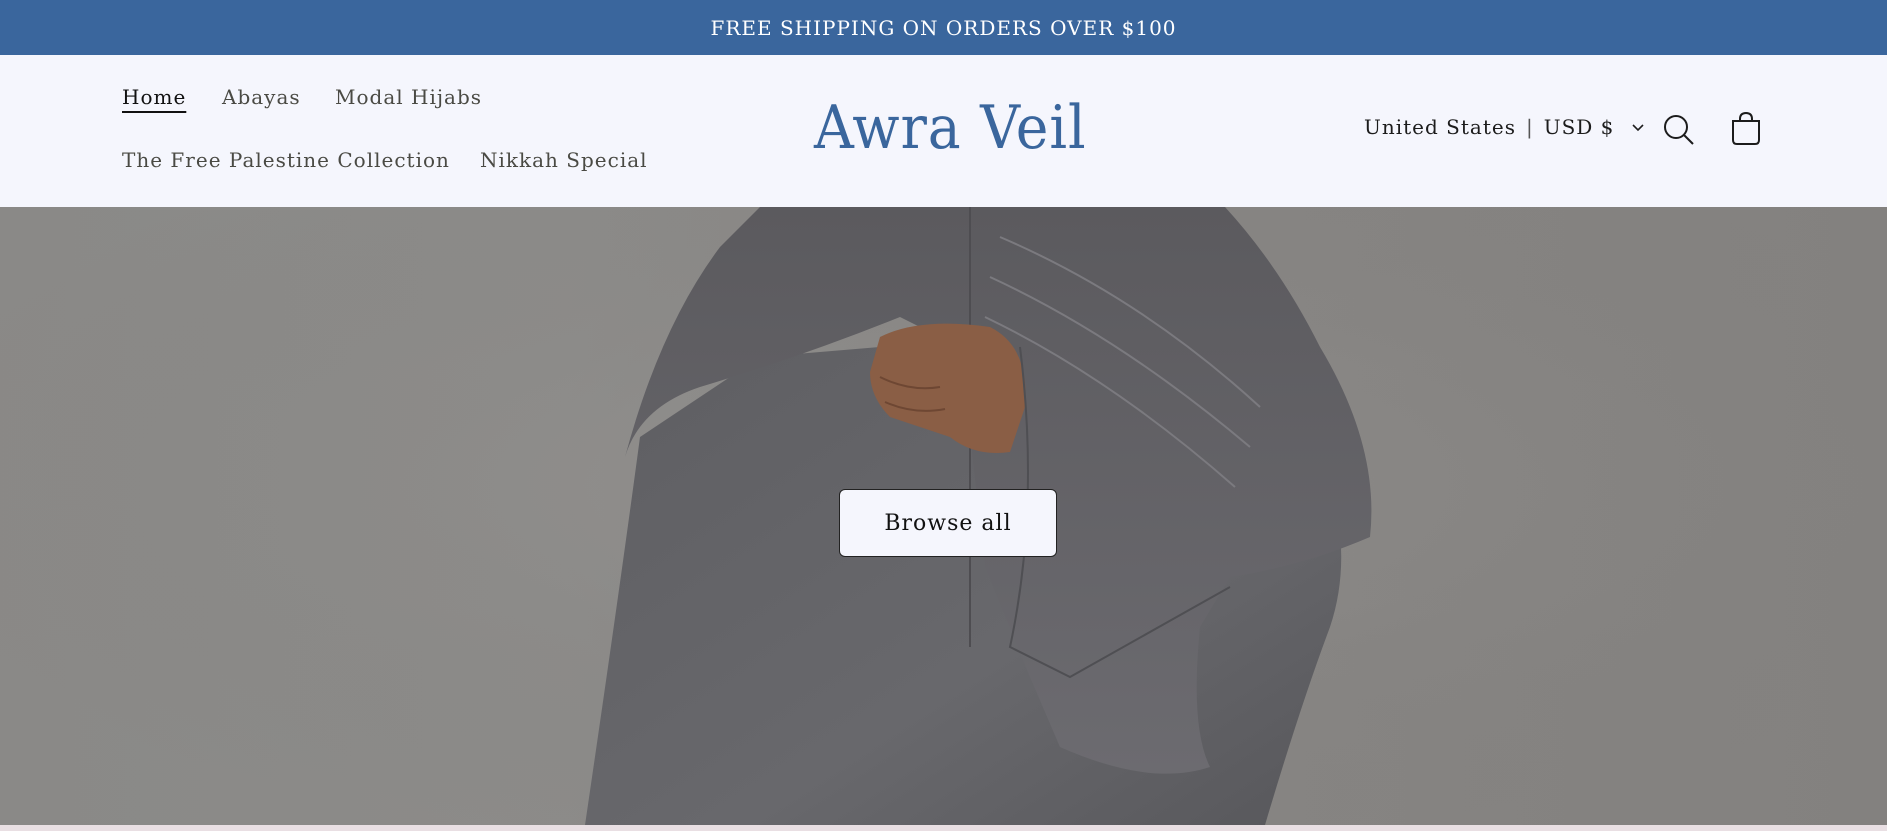 The width and height of the screenshot is (1887, 831). What do you see at coordinates (1440, 127) in the screenshot?
I see `country-label: United States` at bounding box center [1440, 127].